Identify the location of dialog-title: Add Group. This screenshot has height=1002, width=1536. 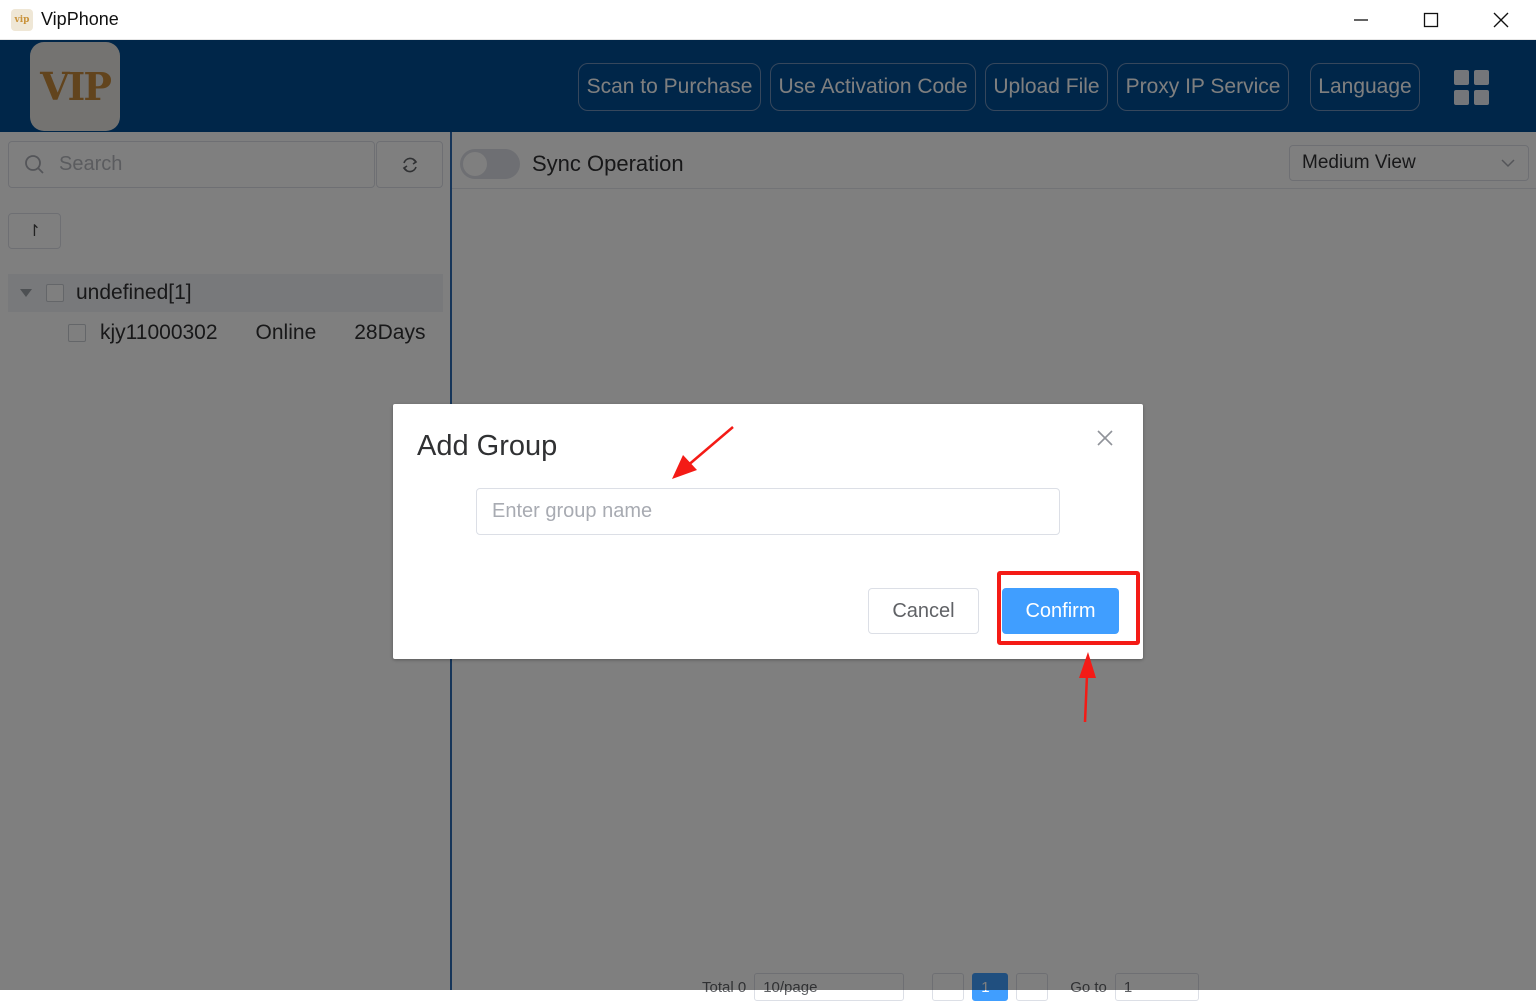
(487, 446).